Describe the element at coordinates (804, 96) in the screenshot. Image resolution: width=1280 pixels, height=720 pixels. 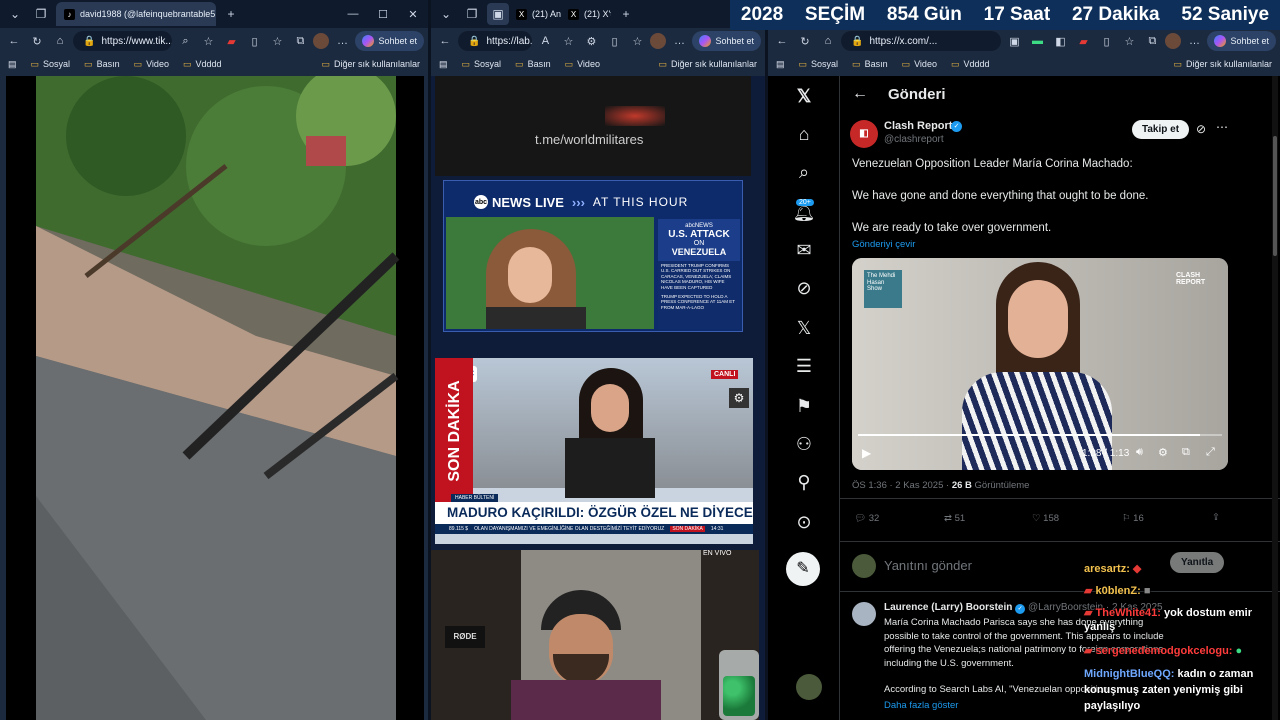
I see `x-logo-icon: 𝕏` at that location.